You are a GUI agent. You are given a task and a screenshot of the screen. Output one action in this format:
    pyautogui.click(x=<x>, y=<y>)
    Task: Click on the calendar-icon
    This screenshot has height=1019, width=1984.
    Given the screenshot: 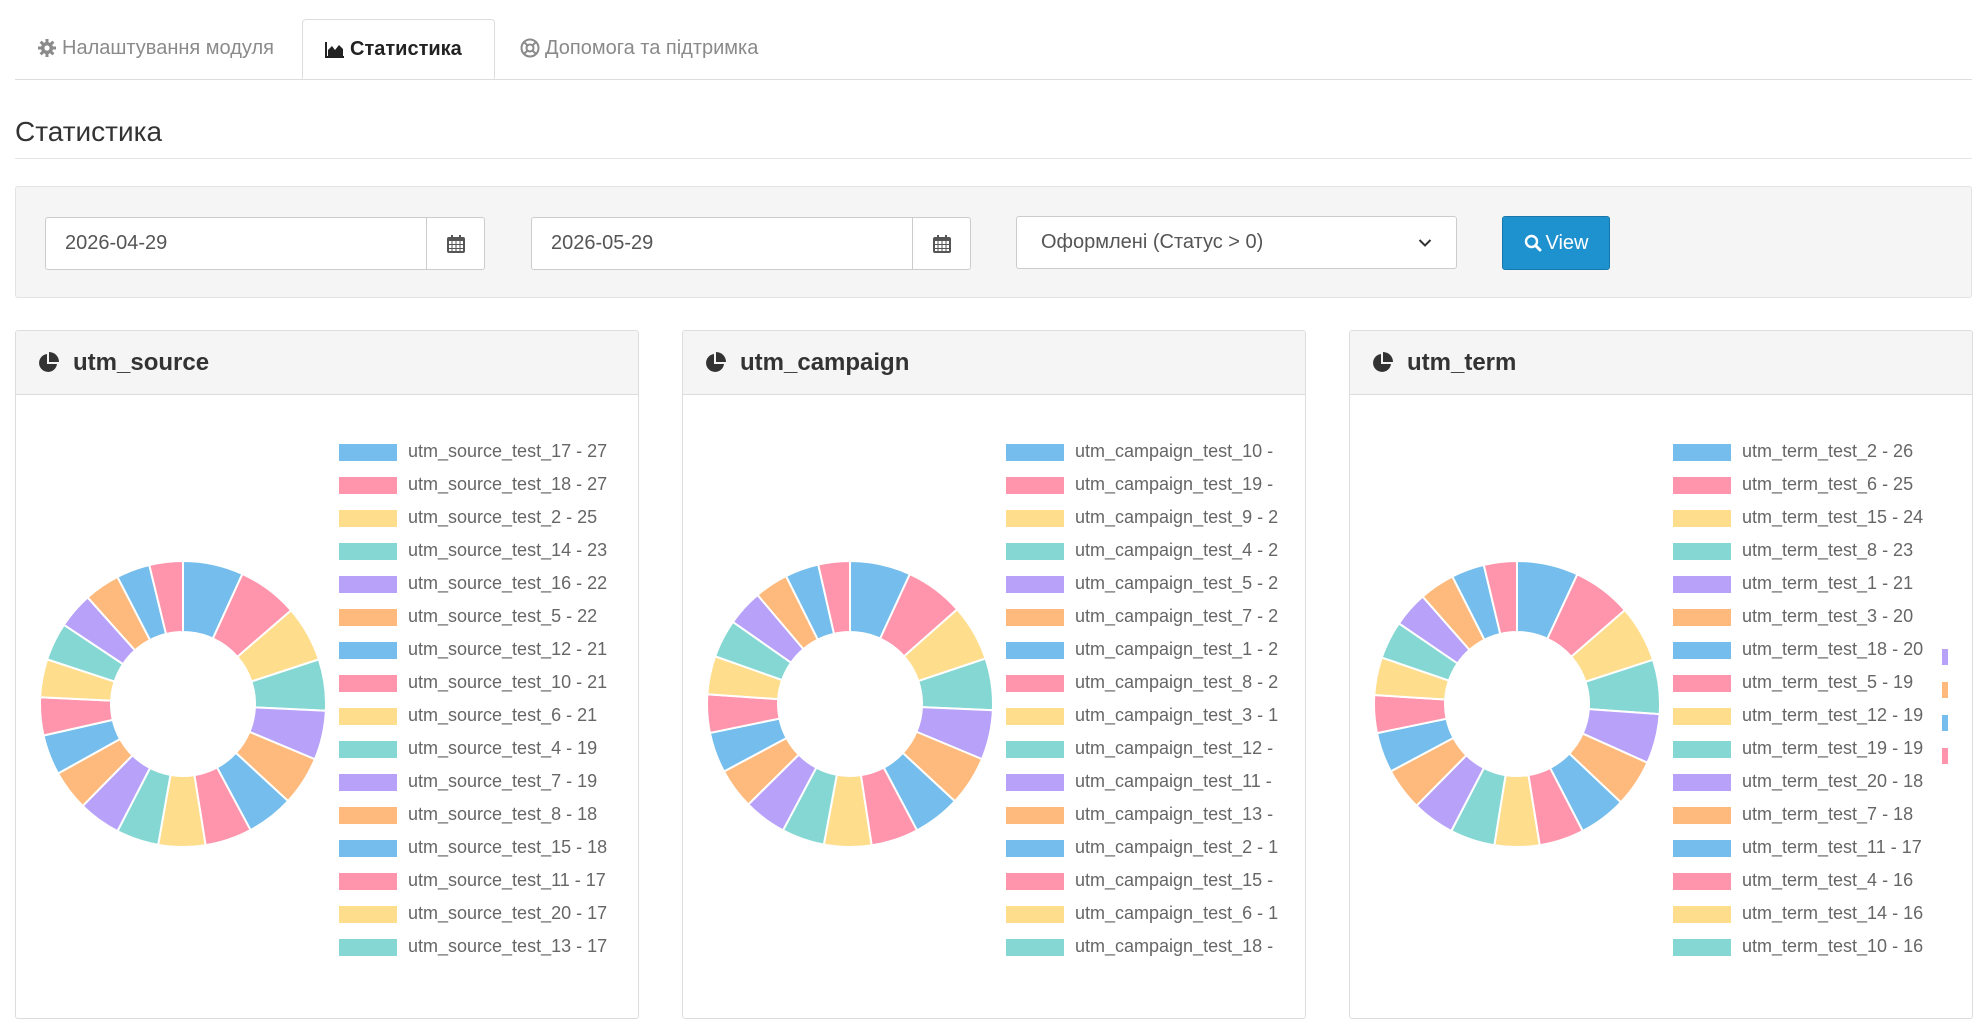 What is the action you would take?
    pyautogui.click(x=455, y=243)
    